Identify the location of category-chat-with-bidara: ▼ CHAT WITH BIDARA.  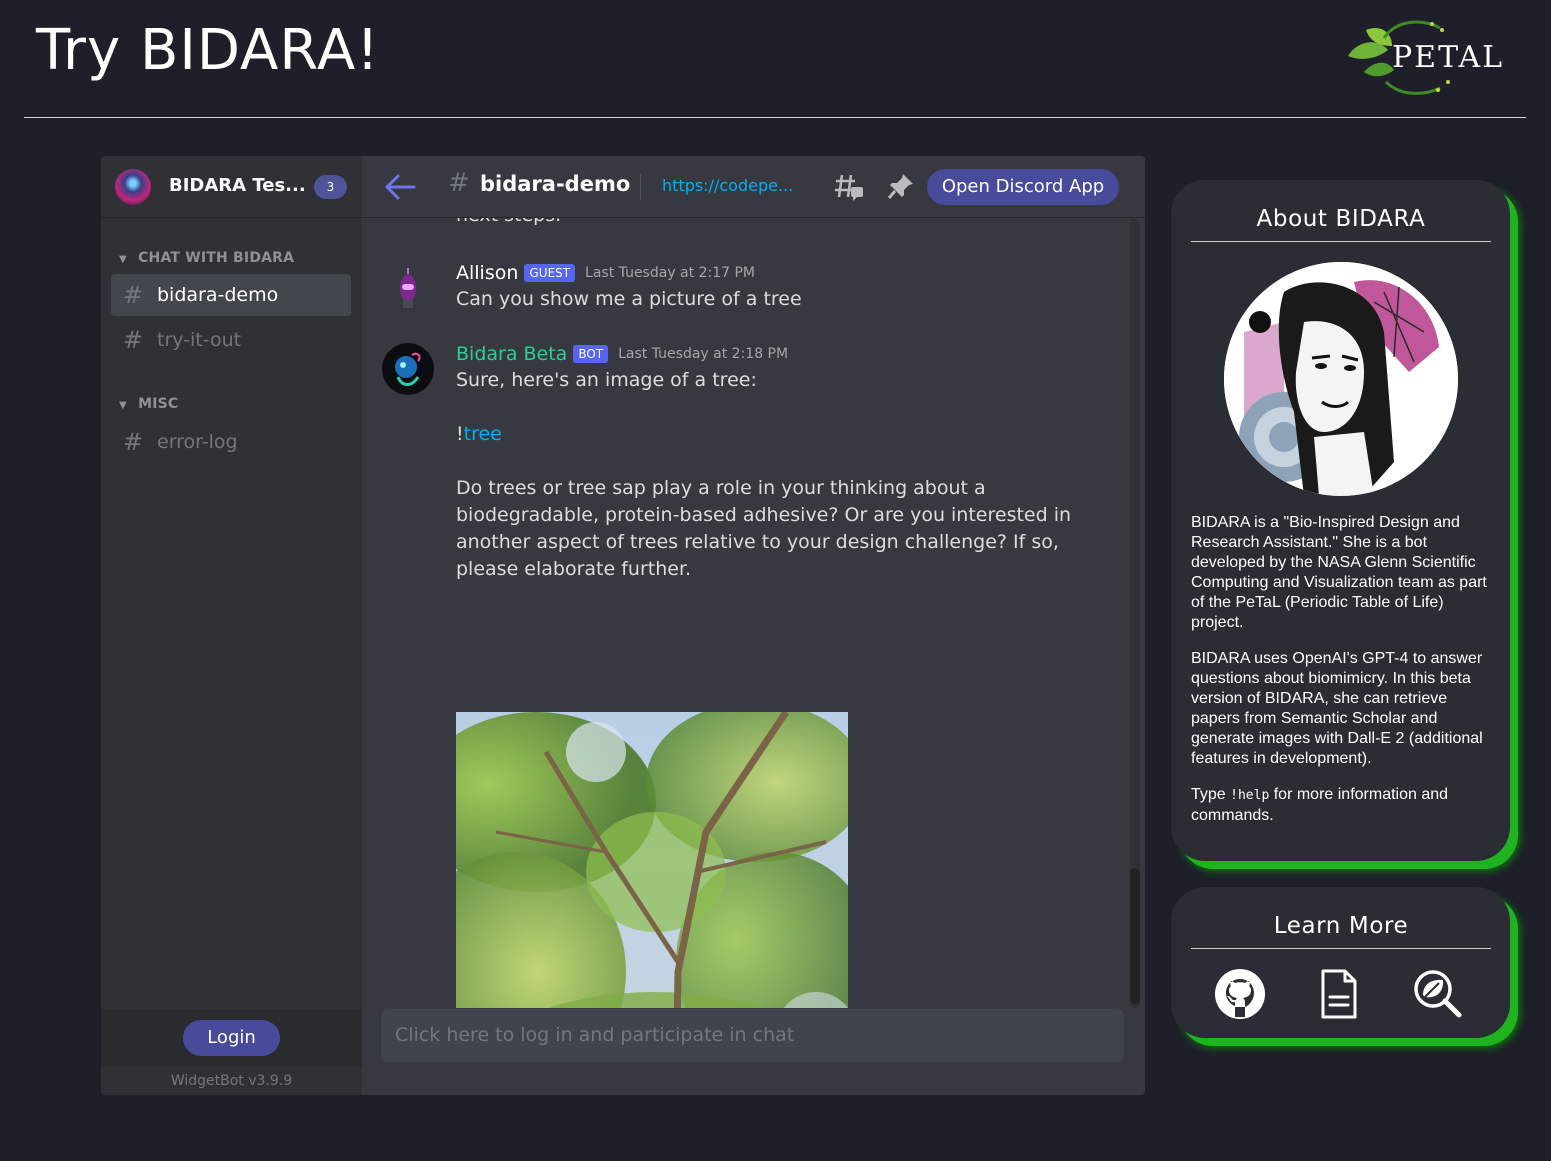
(206, 258).